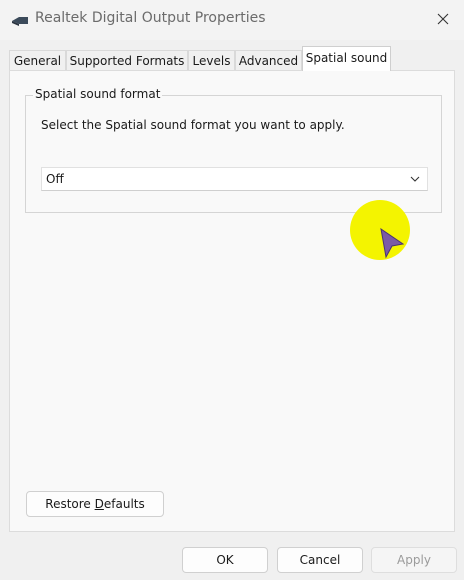 This screenshot has height=580, width=464. Describe the element at coordinates (415, 179) in the screenshot. I see `chevron-down-icon` at that location.